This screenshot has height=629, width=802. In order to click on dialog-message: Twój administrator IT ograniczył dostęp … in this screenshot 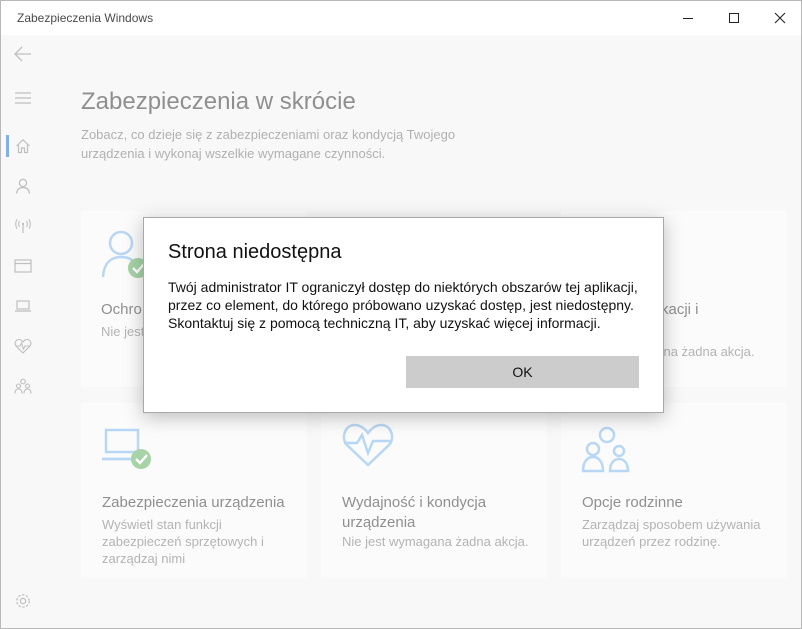, I will do `click(403, 305)`.